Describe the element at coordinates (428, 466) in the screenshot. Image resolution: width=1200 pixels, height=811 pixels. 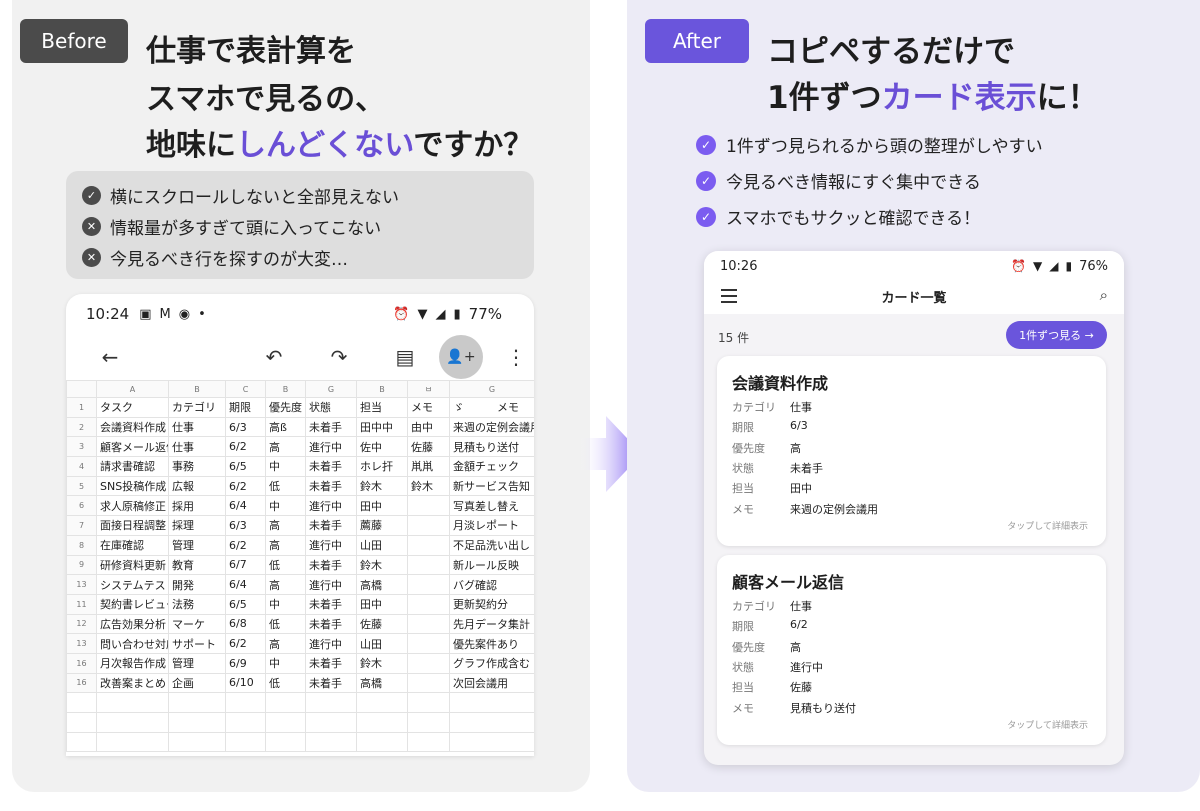
I see `sheet-cell: 鼡鼡` at that location.